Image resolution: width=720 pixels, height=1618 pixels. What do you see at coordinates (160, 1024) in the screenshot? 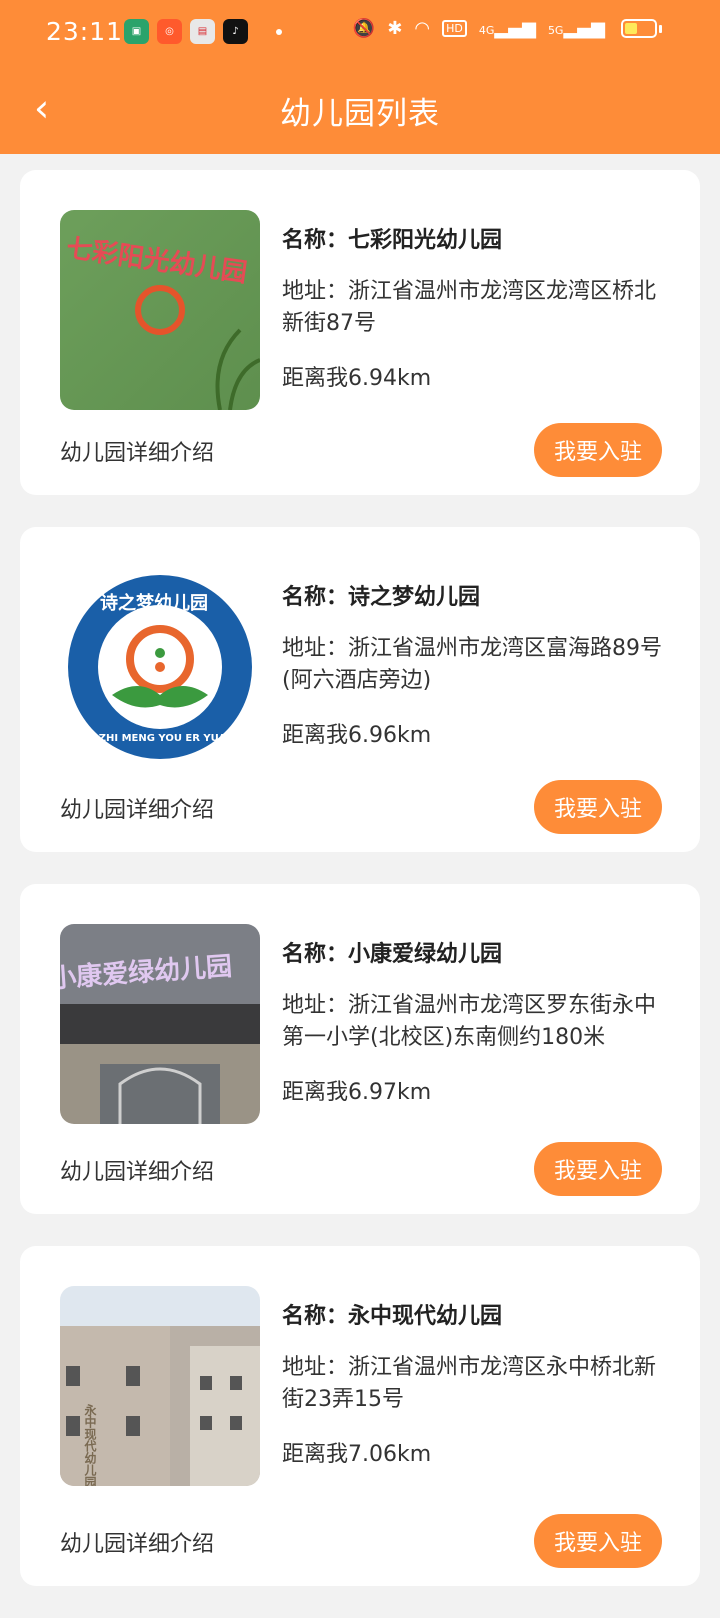
I see `kindergarten-photo: 小康爱绿幼儿园` at bounding box center [160, 1024].